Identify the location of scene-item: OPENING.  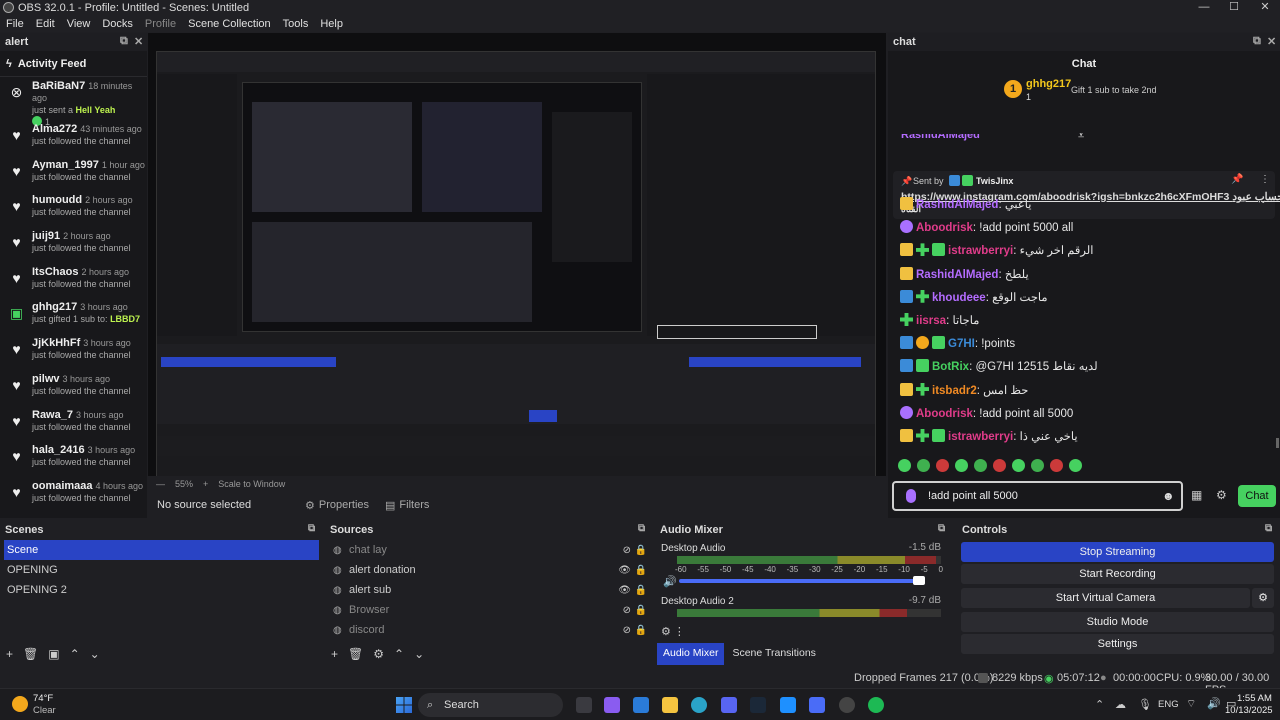
(161, 570).